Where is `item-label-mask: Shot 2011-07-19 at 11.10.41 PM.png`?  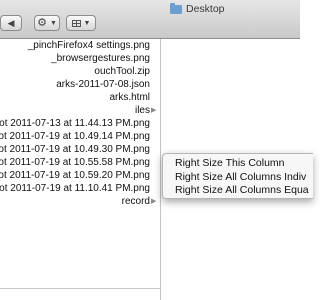
item-label-mask: Shot 2011-07-19 at 11.10.41 PM.png is located at coordinates (75, 188).